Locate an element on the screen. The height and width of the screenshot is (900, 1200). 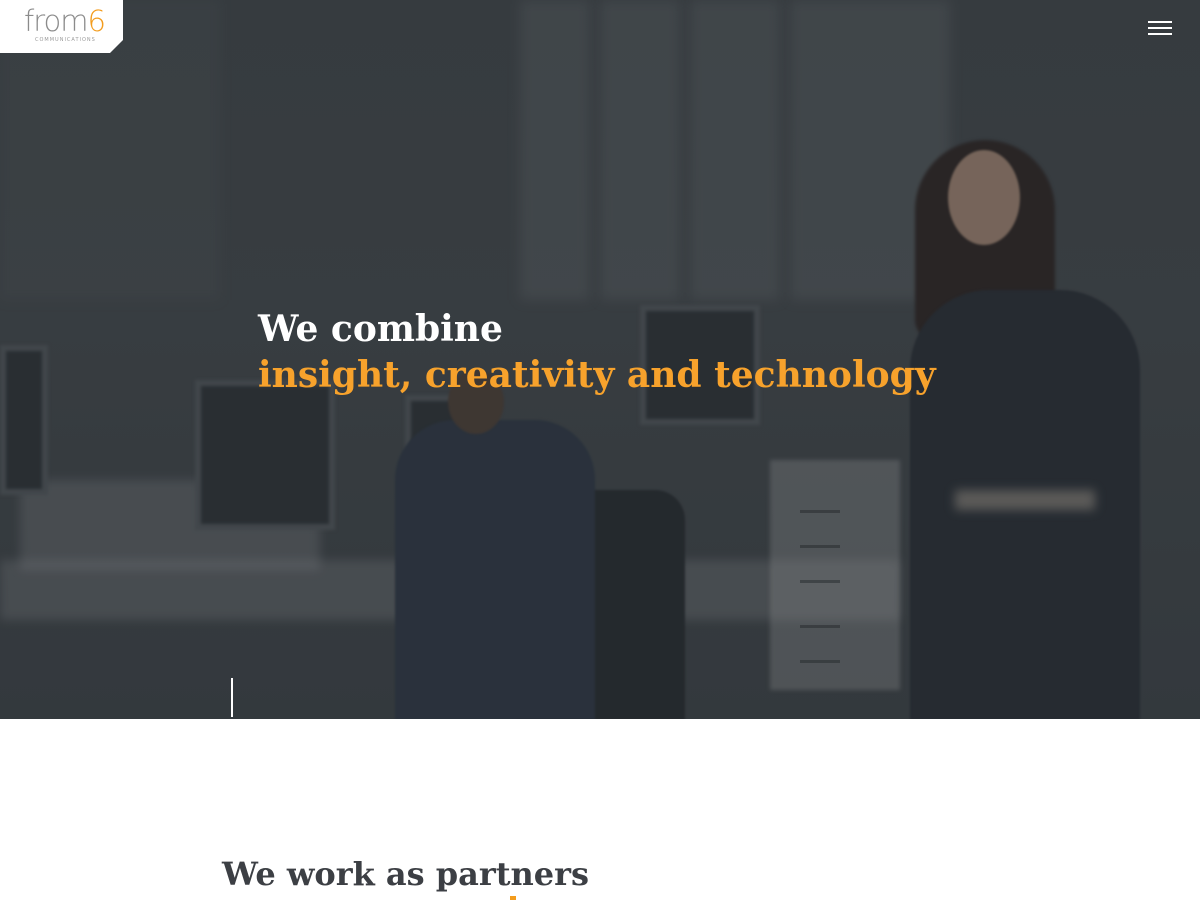
logo-wordmark: from6 is located at coordinates (65, 21).